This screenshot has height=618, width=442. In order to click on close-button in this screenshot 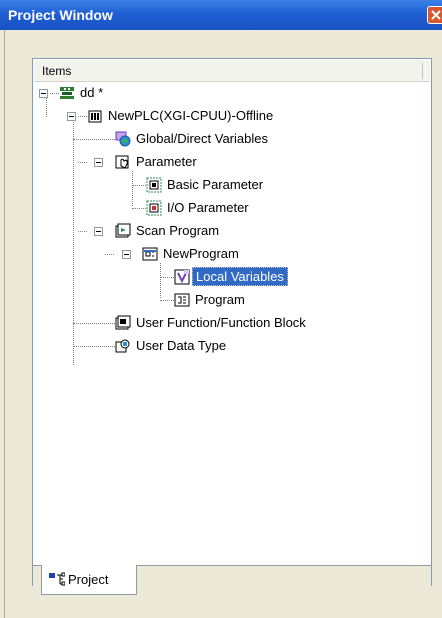, I will do `click(434, 15)`.